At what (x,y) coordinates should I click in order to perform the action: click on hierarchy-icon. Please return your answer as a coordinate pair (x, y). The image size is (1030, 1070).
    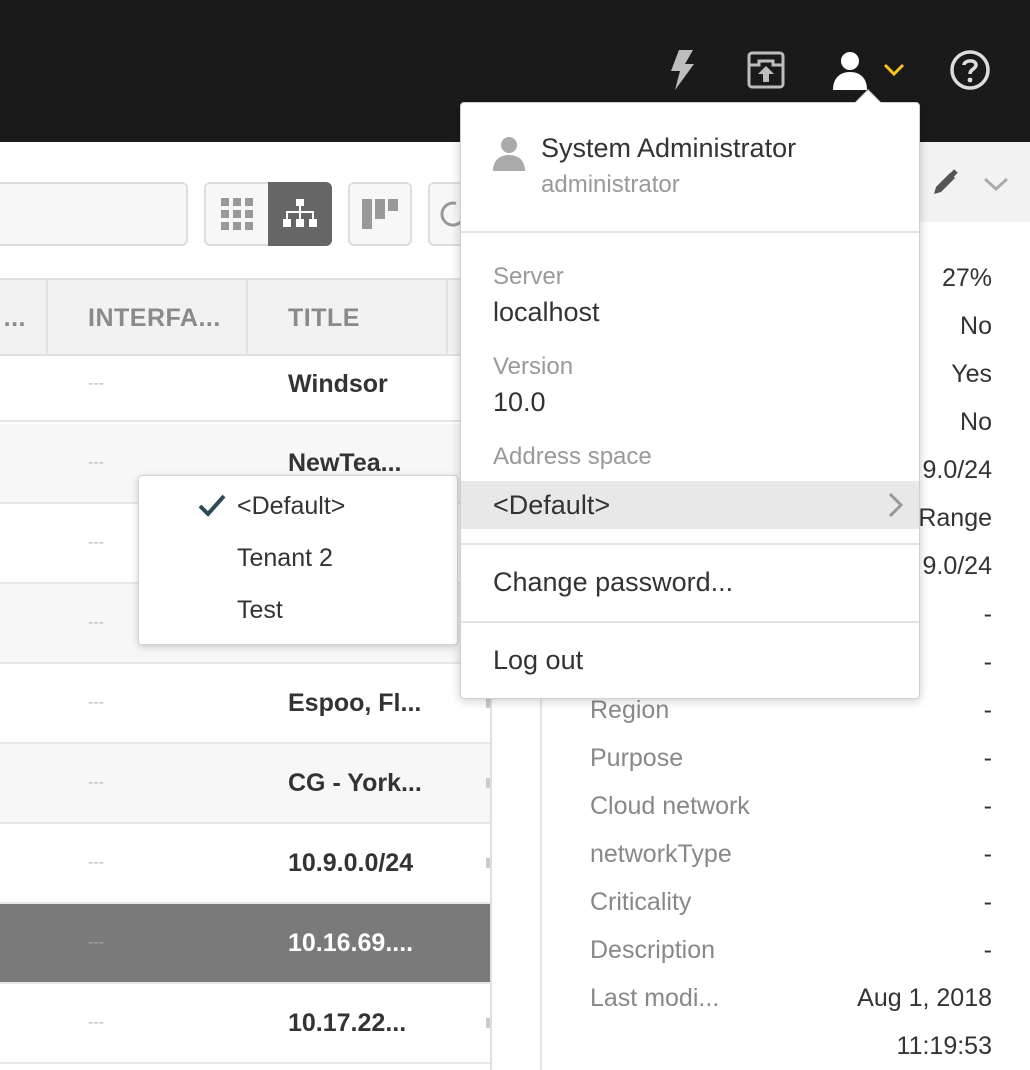
    Looking at the image, I should click on (300, 213).